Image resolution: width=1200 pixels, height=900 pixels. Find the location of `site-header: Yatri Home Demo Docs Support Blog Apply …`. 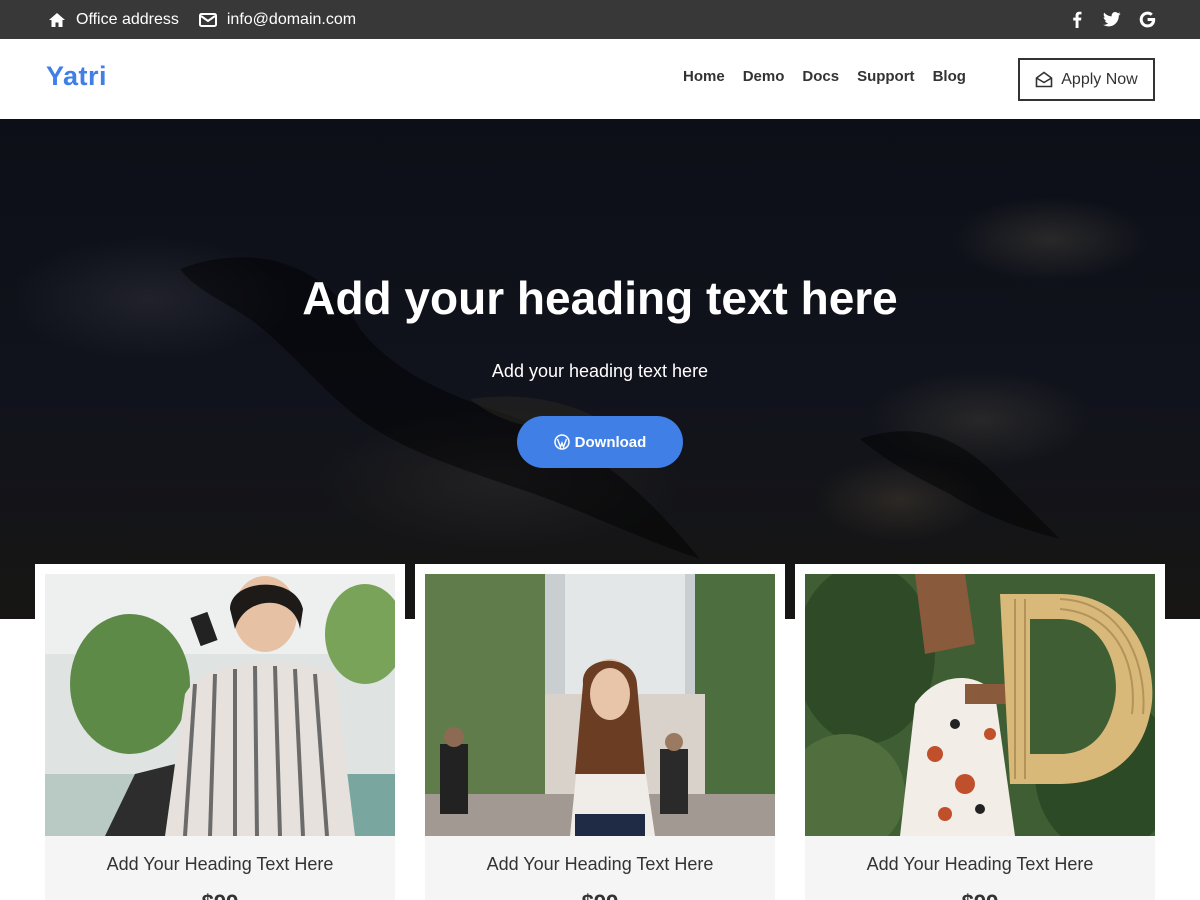

site-header: Yatri Home Demo Docs Support Blog Apply … is located at coordinates (600, 79).